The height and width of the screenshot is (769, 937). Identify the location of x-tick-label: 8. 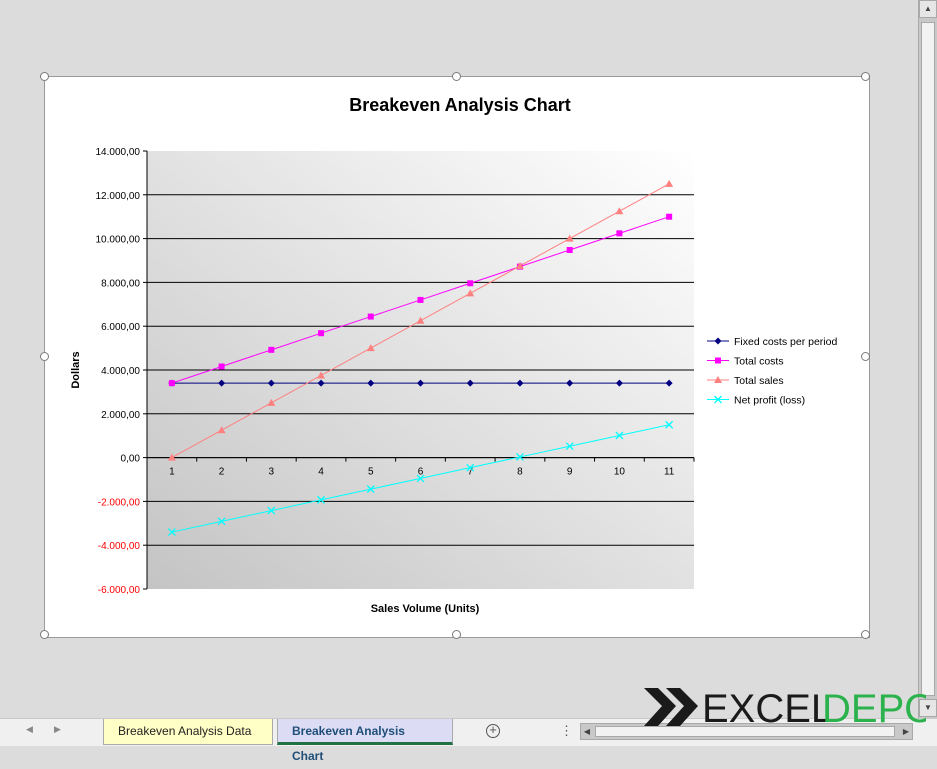
(520, 472).